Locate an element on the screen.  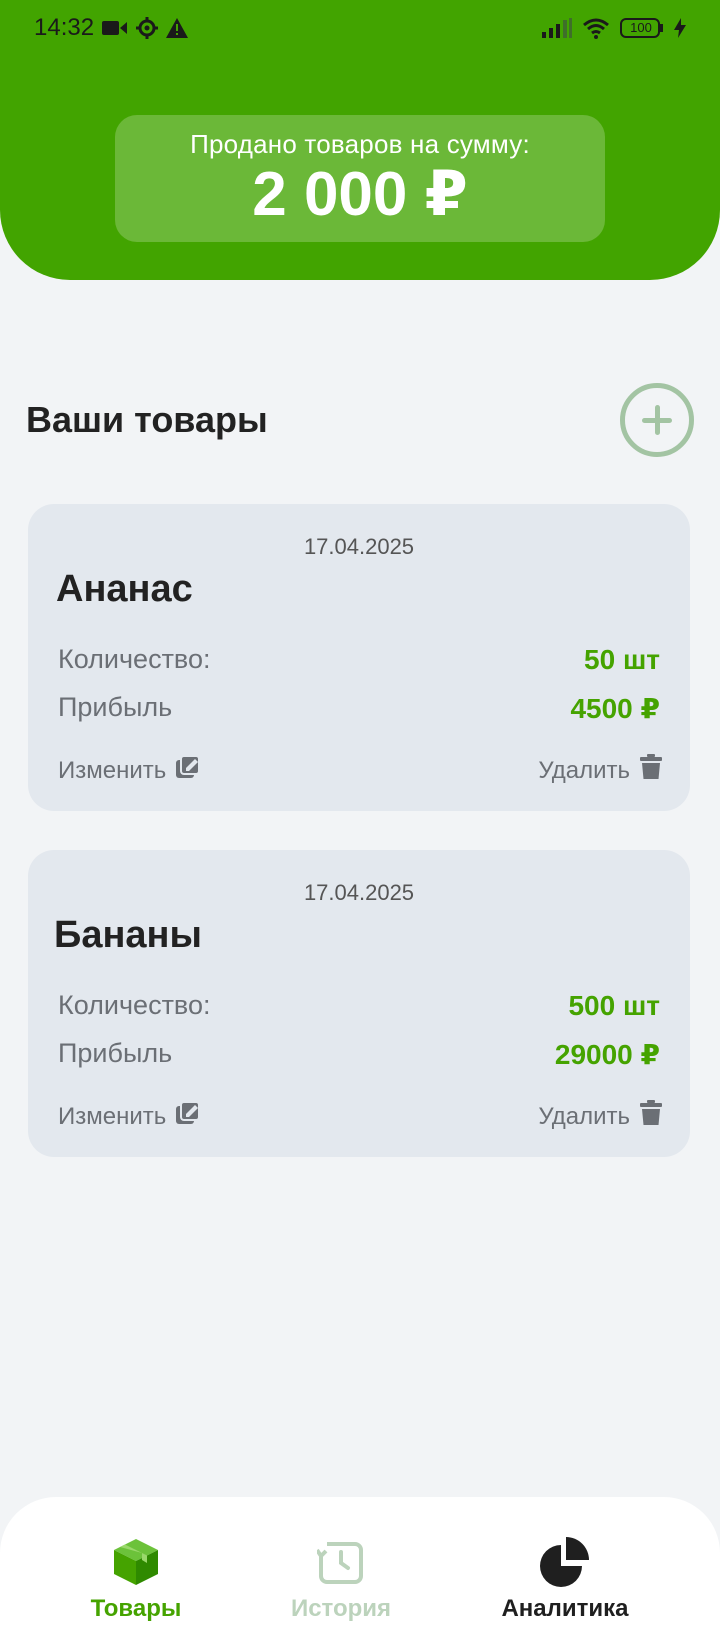
quantity-value: 50 шт is located at coordinates (622, 659).